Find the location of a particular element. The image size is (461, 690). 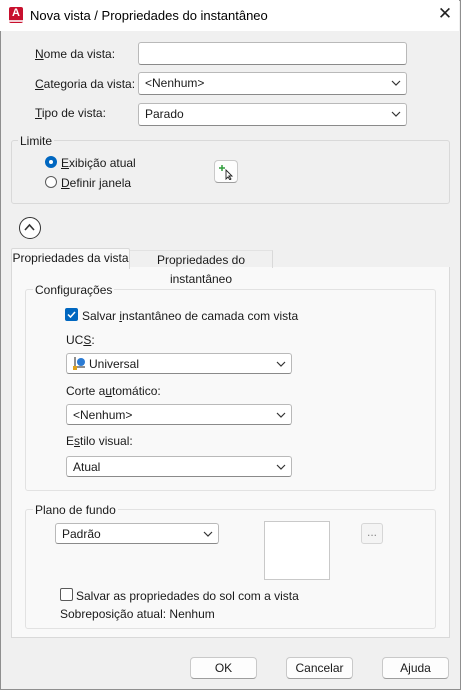

visual-style-label: Estilo visual: is located at coordinates (99, 441).